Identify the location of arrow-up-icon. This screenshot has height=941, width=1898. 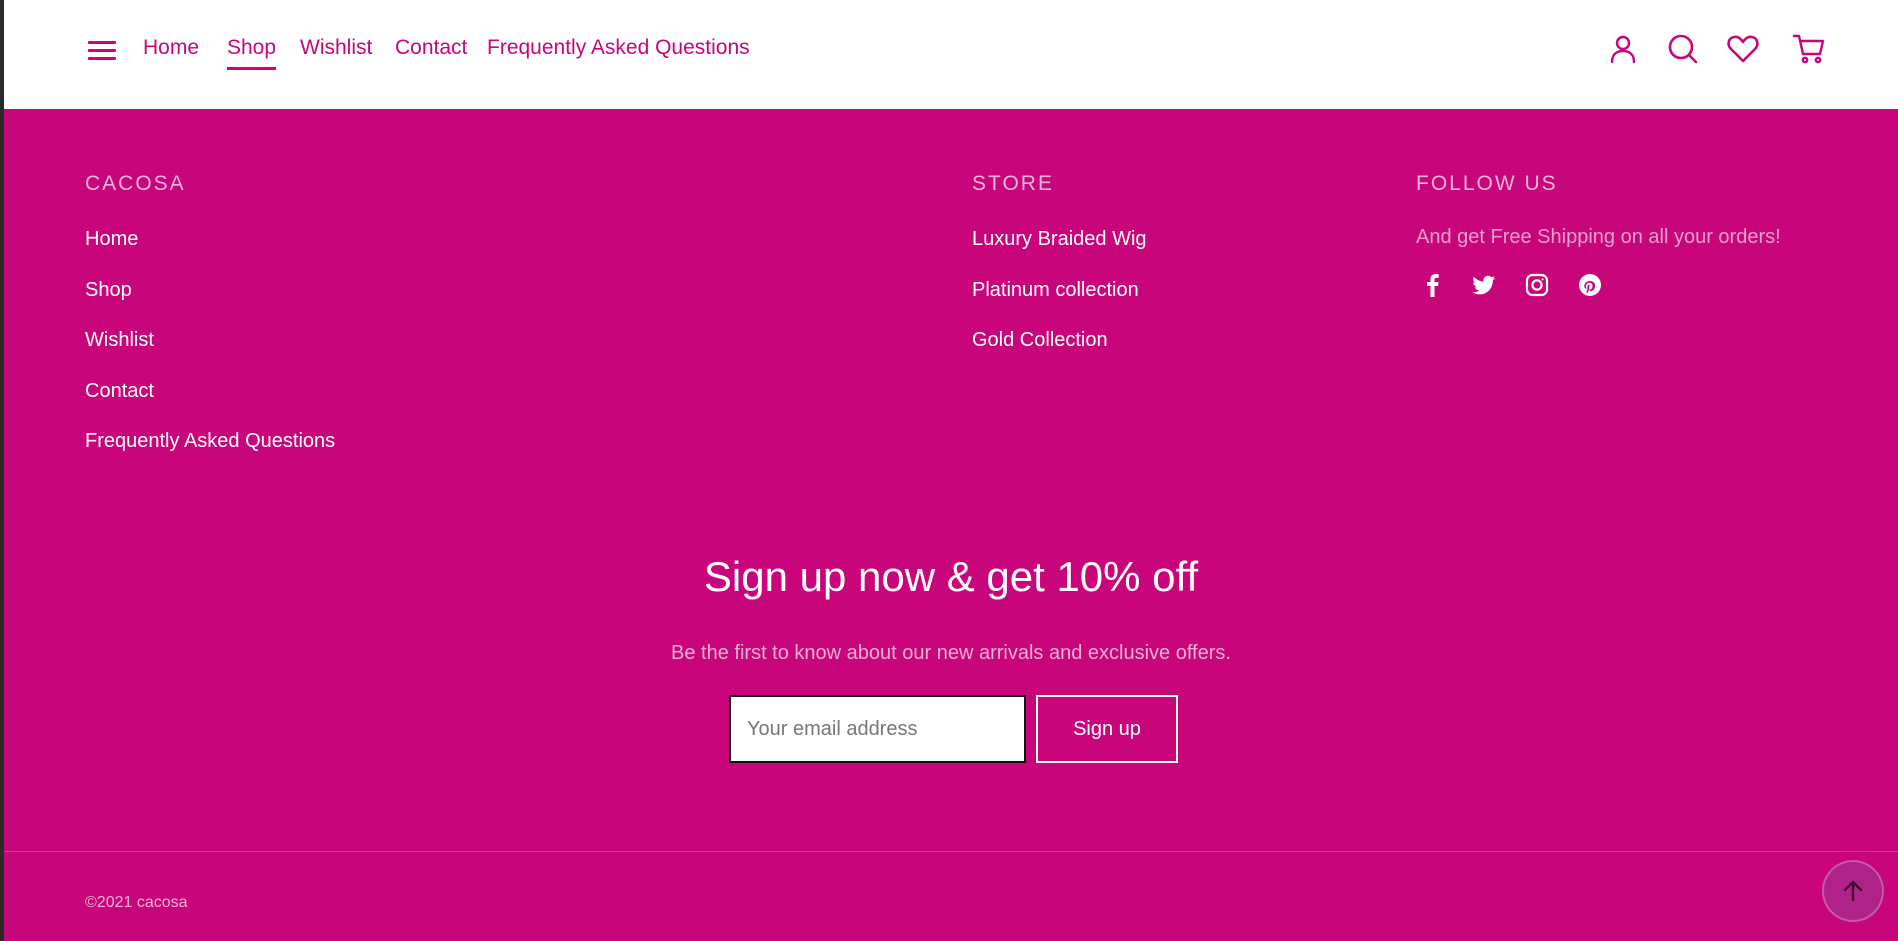
(1853, 891).